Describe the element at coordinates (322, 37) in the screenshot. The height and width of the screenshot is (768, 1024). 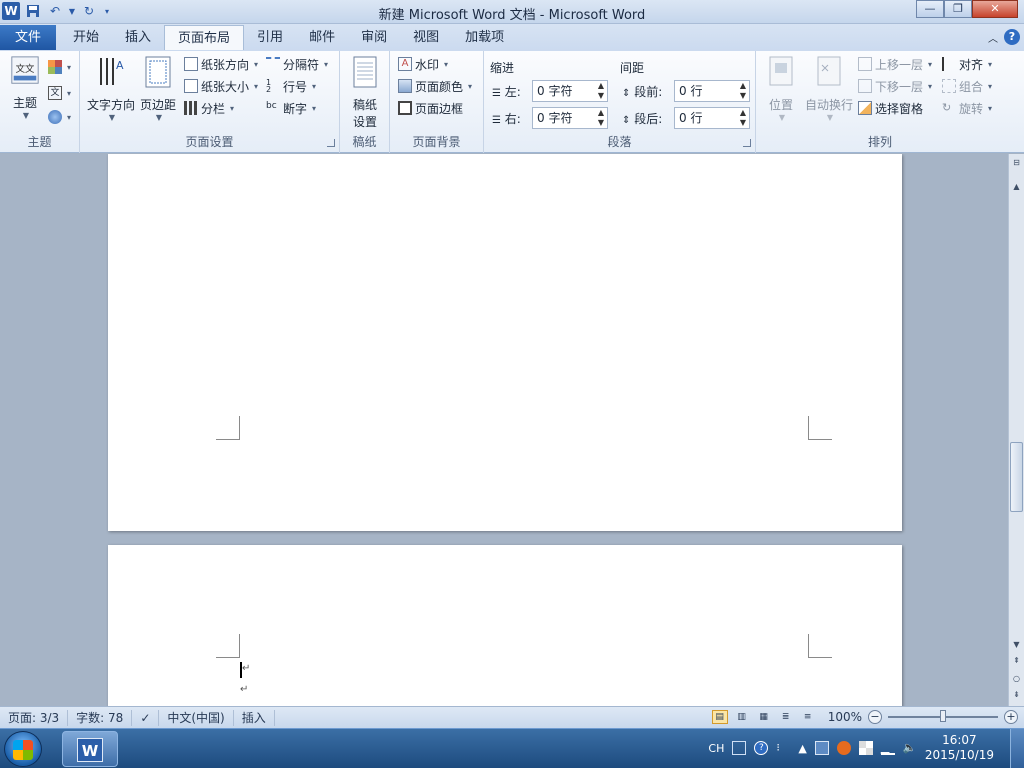
I see `tab-mailings: 邮件` at that location.